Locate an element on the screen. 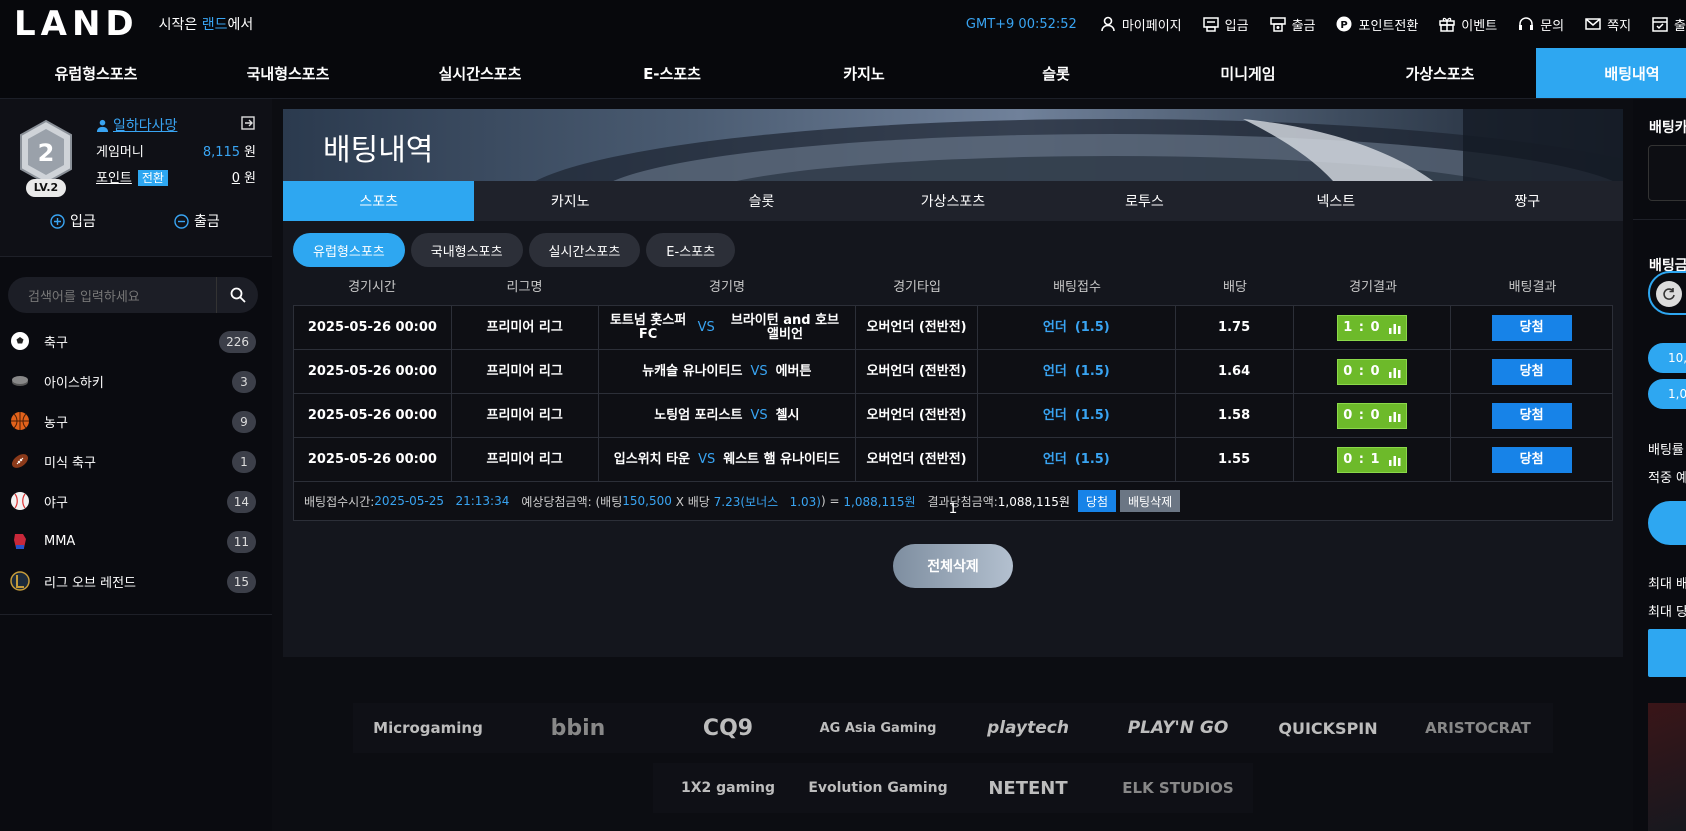 The image size is (1686, 831). search-button is located at coordinates (237, 295).